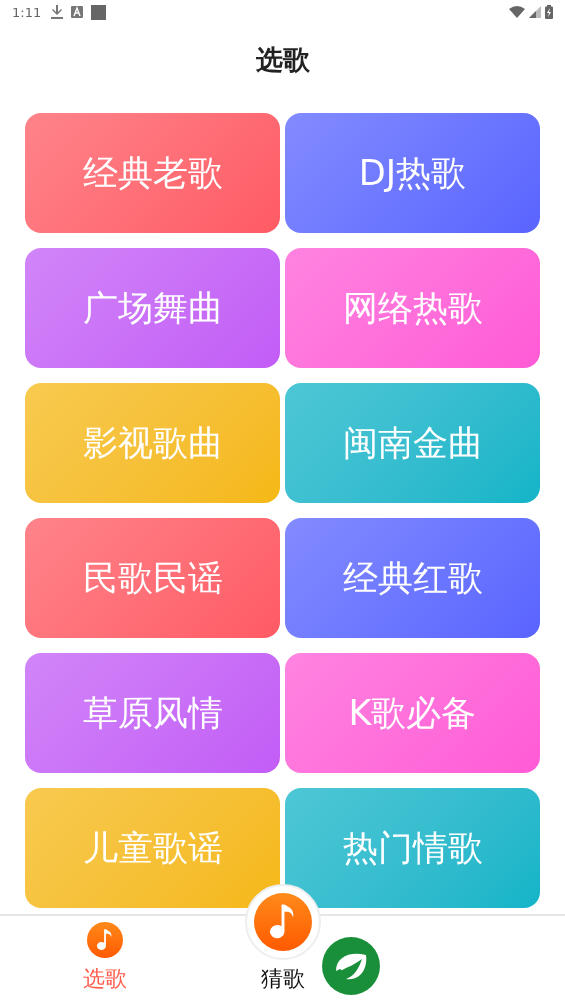 The height and width of the screenshot is (1004, 565). What do you see at coordinates (283, 979) in the screenshot?
I see `nav-tab: 猜歌` at bounding box center [283, 979].